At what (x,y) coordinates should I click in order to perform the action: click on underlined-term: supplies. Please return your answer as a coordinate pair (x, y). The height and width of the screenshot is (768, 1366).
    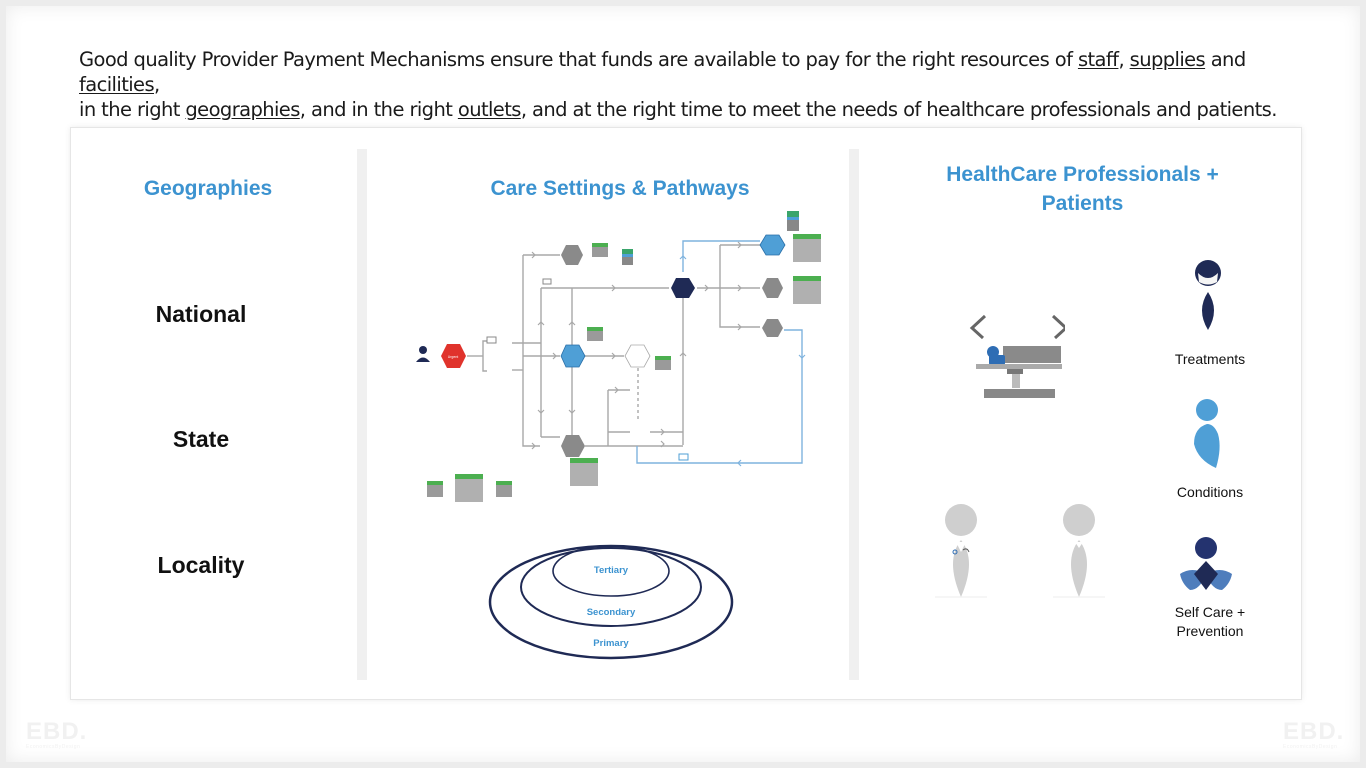
    Looking at the image, I should click on (1167, 59).